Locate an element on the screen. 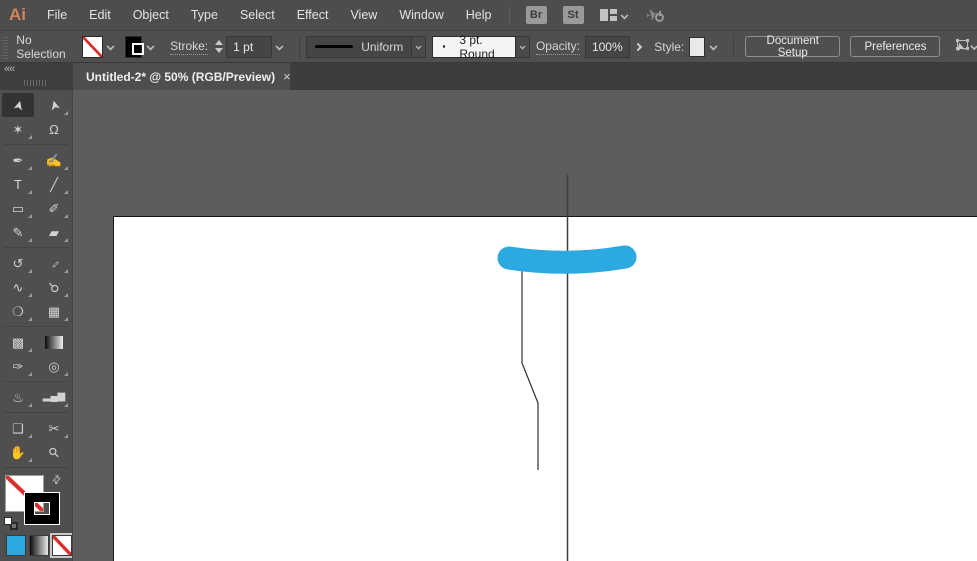 The height and width of the screenshot is (561, 977). workspace-chevron-down-icon is located at coordinates (624, 15).